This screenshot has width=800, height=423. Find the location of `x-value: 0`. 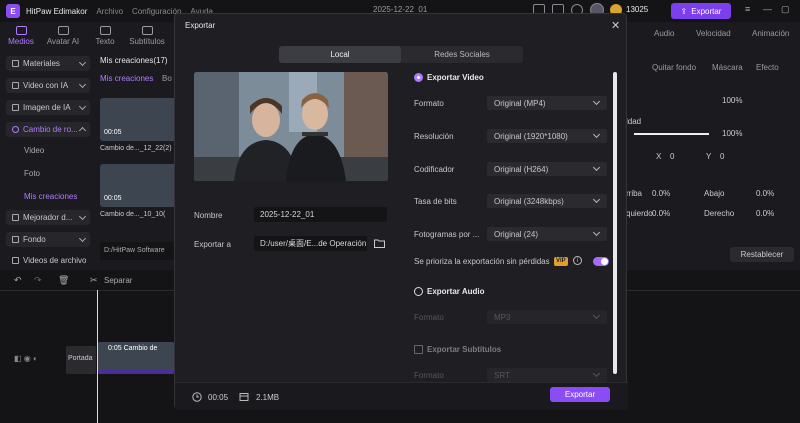

x-value: 0 is located at coordinates (672, 156).